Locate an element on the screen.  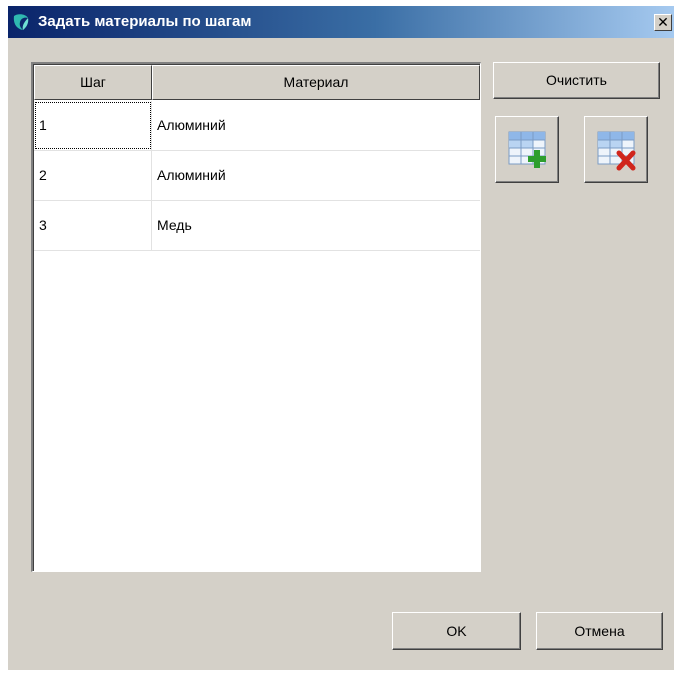
cell-step: 1 is located at coordinates (93, 125).